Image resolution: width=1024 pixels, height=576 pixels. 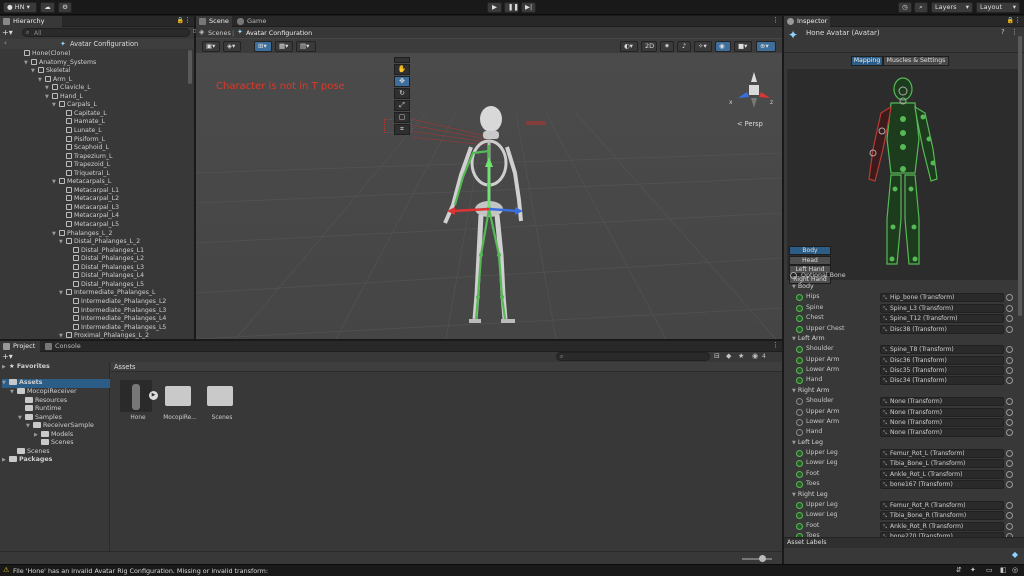 I want to click on tab-muscles: Muscles & Settings, so click(x=916, y=61).